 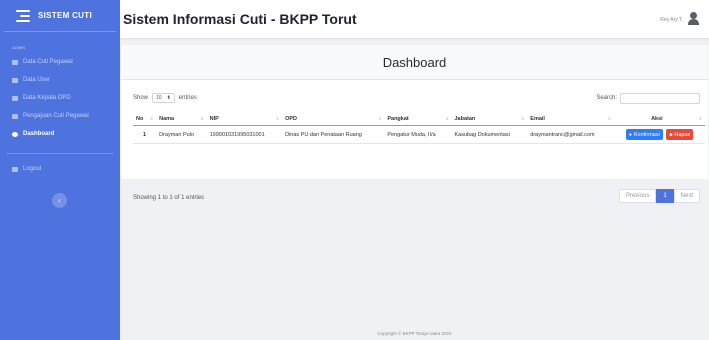 I want to click on table-icon, so click(x=15, y=62).